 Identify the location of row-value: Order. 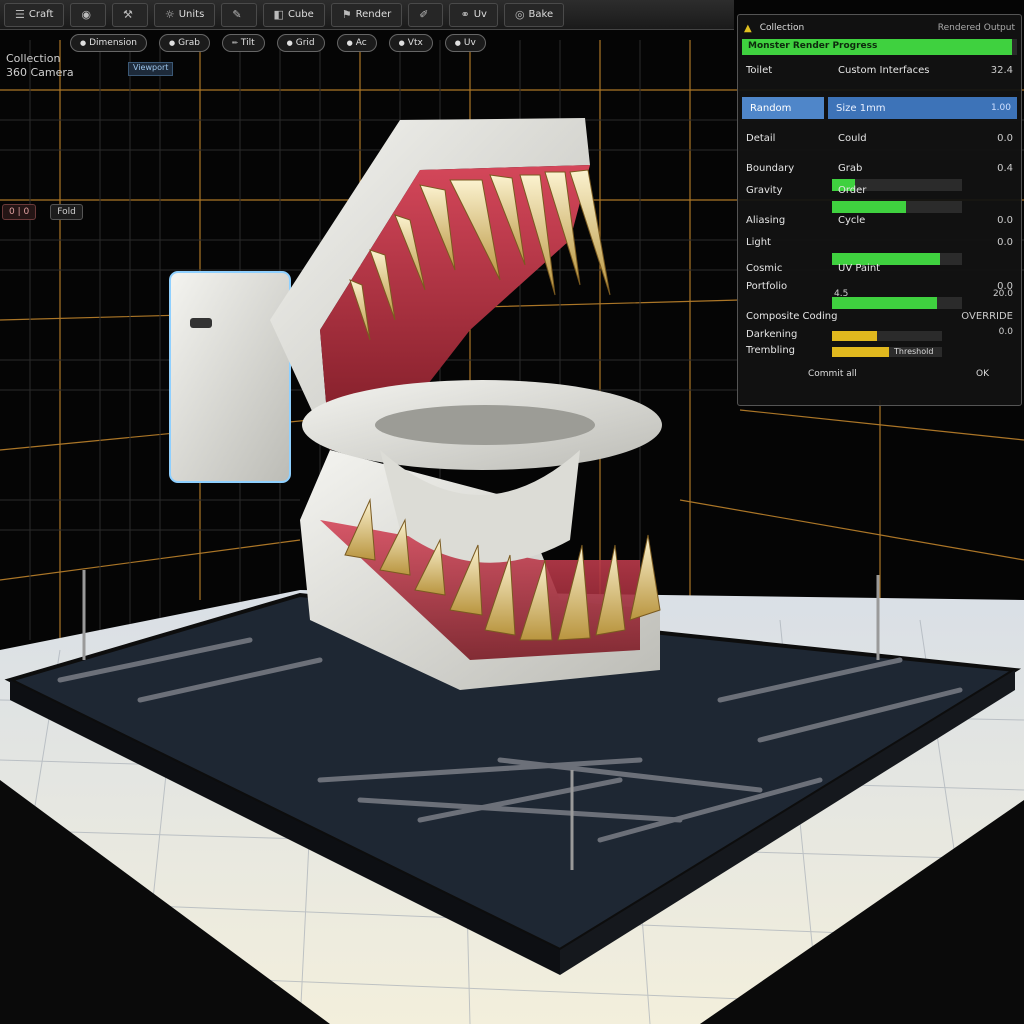
(852, 190).